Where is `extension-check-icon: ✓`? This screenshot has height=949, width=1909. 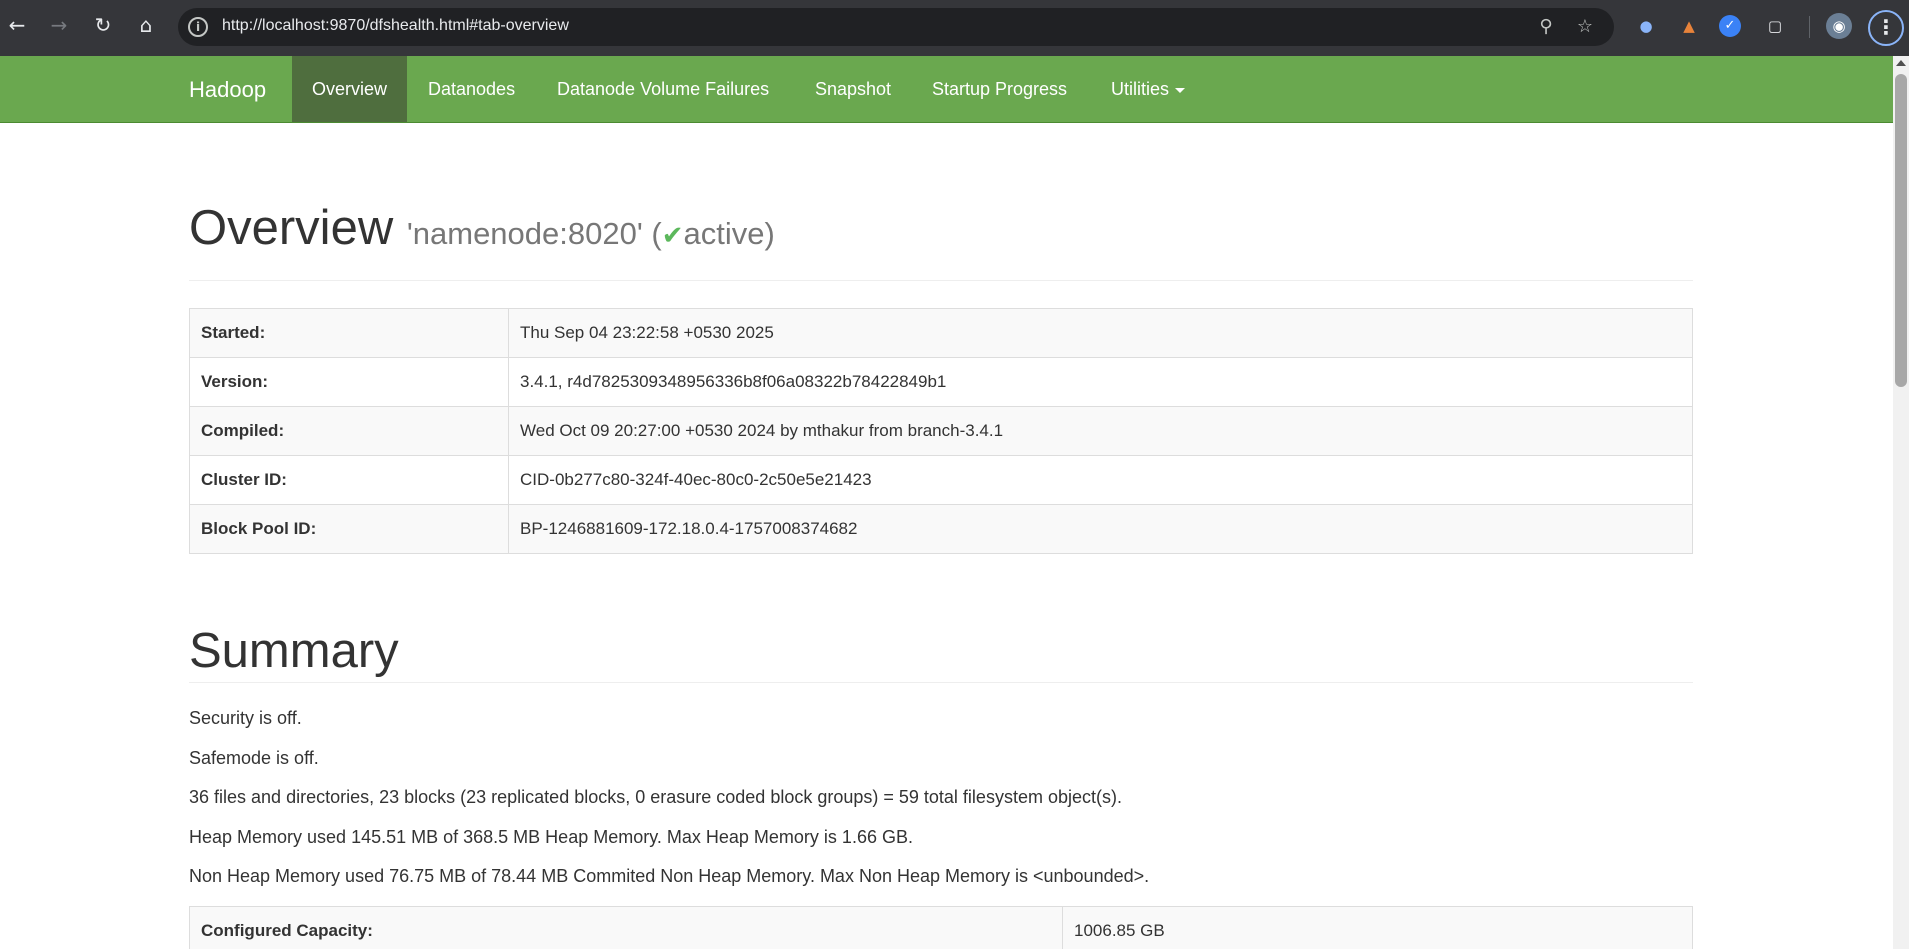
extension-check-icon: ✓ is located at coordinates (1730, 26).